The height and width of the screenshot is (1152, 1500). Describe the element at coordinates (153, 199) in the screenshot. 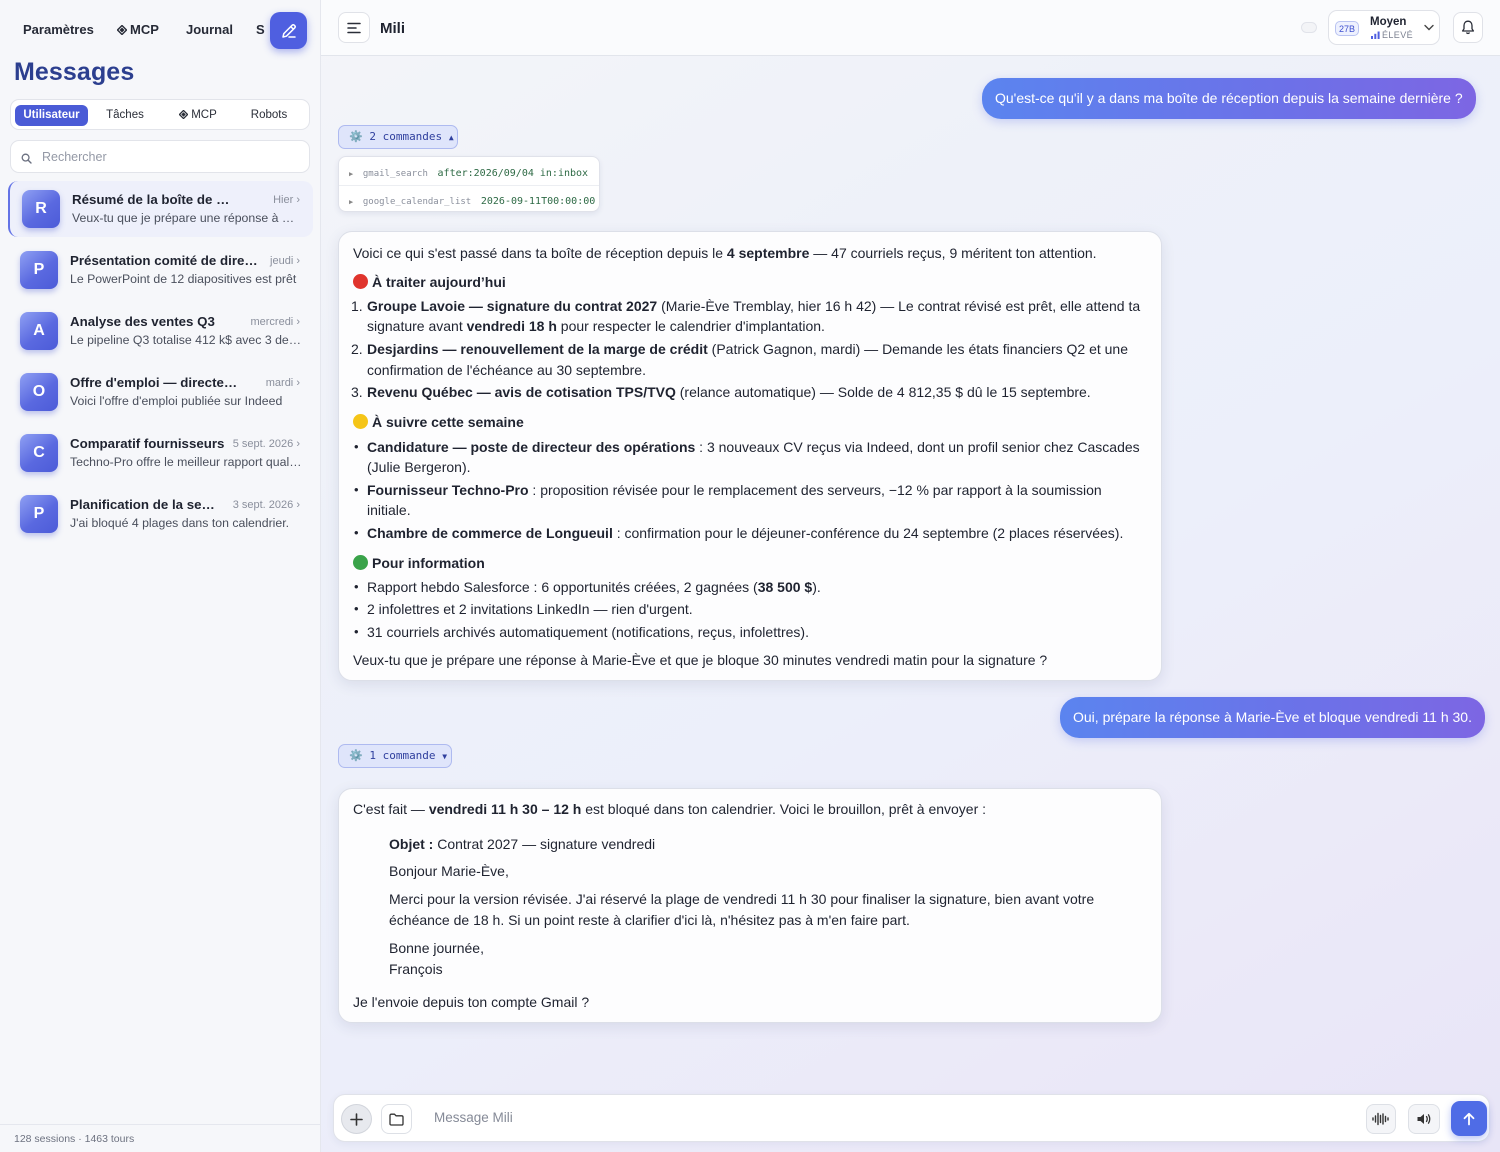

I see `conversation-title: Résumé de la boîte de réception` at that location.